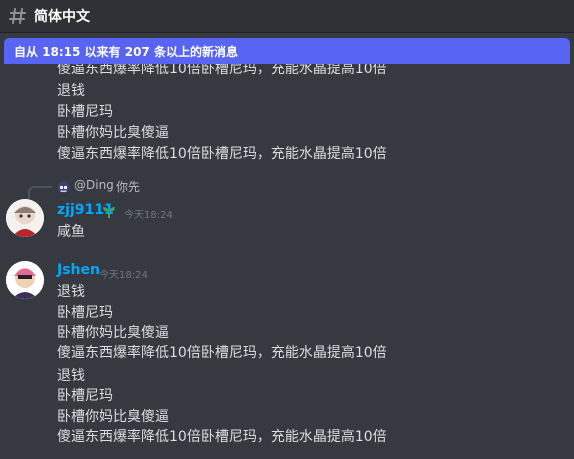 This screenshot has height=459, width=574. I want to click on hashtag-icon, so click(18, 16).